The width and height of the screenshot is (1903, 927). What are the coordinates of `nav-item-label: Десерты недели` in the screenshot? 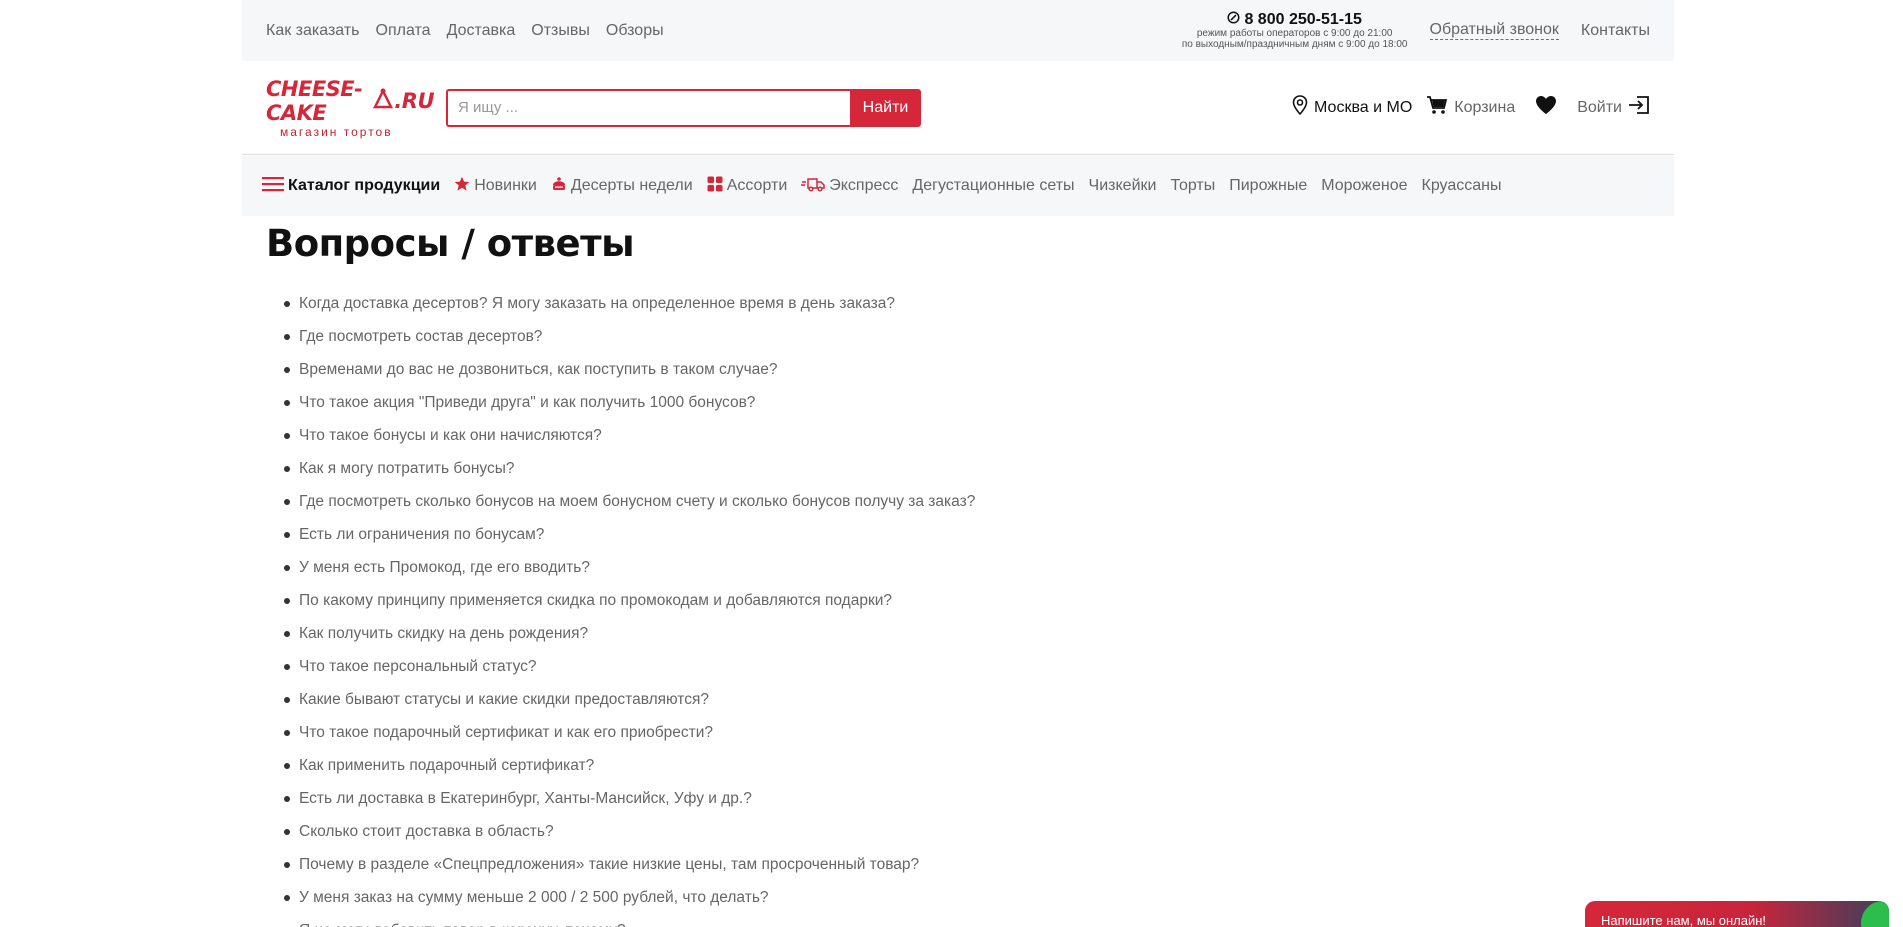 It's located at (631, 185).